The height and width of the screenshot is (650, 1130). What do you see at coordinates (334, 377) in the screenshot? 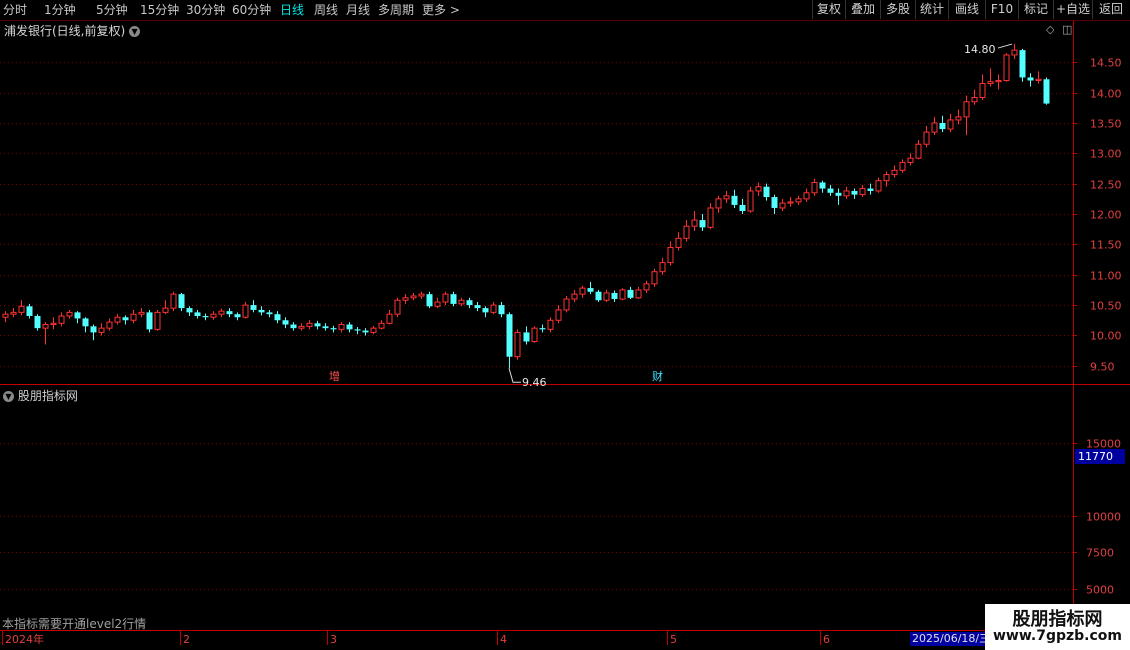
I see `event-marker-zeng: 增` at bounding box center [334, 377].